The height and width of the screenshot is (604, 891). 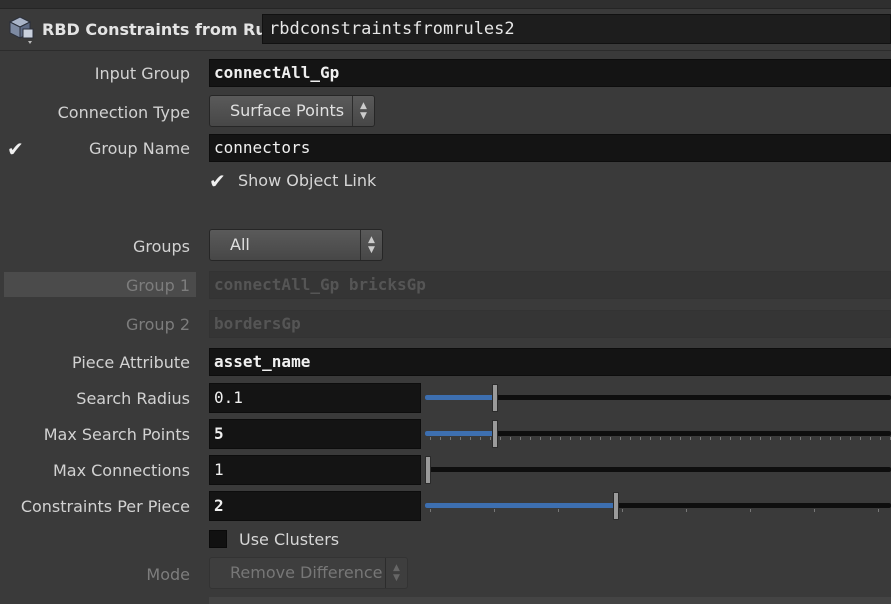 What do you see at coordinates (660, 511) in the screenshot?
I see `constraints-per-piece-ticks` at bounding box center [660, 511].